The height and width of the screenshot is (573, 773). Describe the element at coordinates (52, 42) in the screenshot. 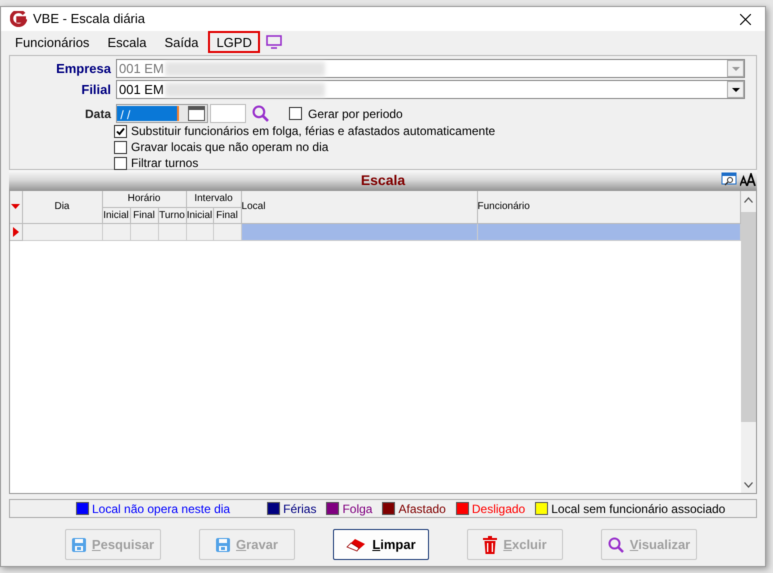

I see `menu-item: Funcionários` at that location.